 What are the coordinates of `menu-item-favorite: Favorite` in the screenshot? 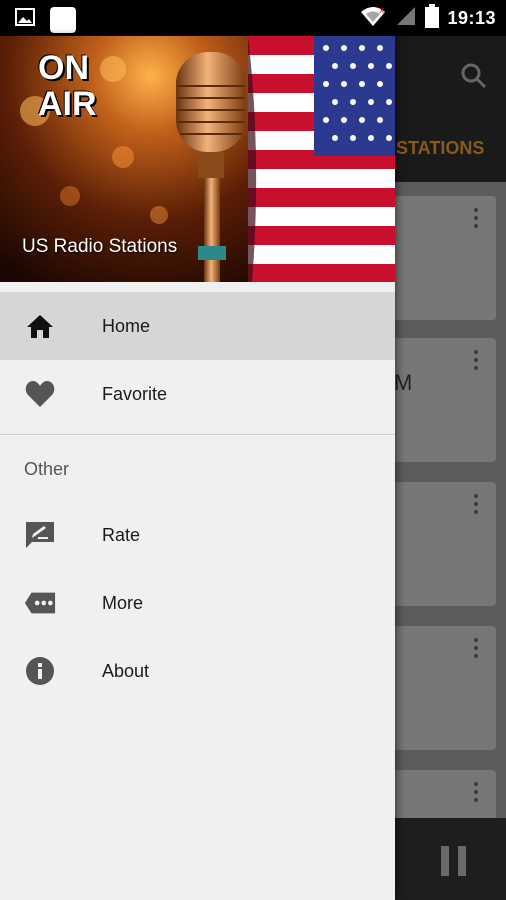 It's located at (197, 394).